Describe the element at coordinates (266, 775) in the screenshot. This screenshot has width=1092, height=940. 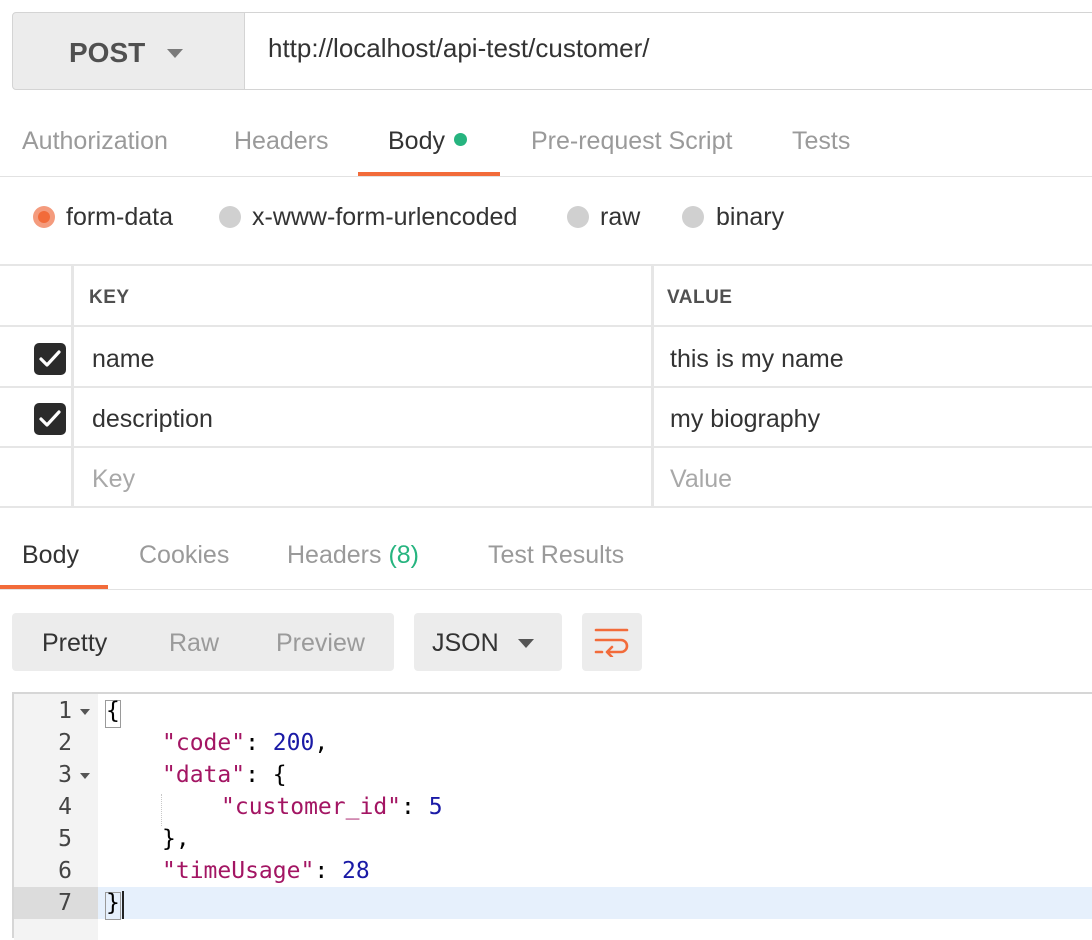
I see `json-punct: : {` at that location.